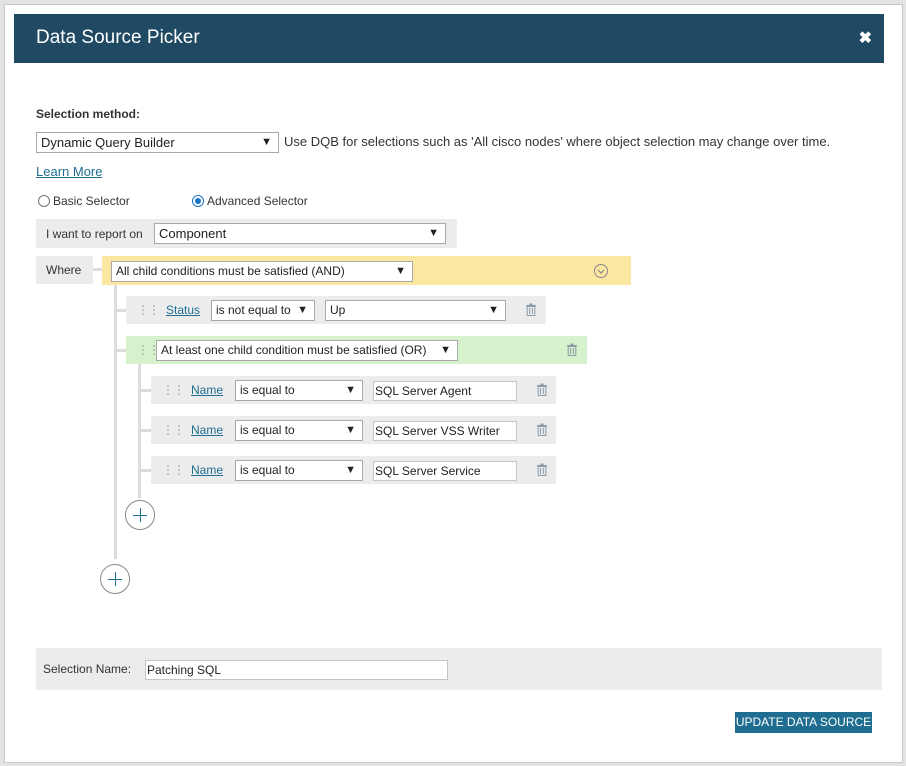 This screenshot has height=766, width=906. I want to click on close-icon: ✖, so click(865, 38).